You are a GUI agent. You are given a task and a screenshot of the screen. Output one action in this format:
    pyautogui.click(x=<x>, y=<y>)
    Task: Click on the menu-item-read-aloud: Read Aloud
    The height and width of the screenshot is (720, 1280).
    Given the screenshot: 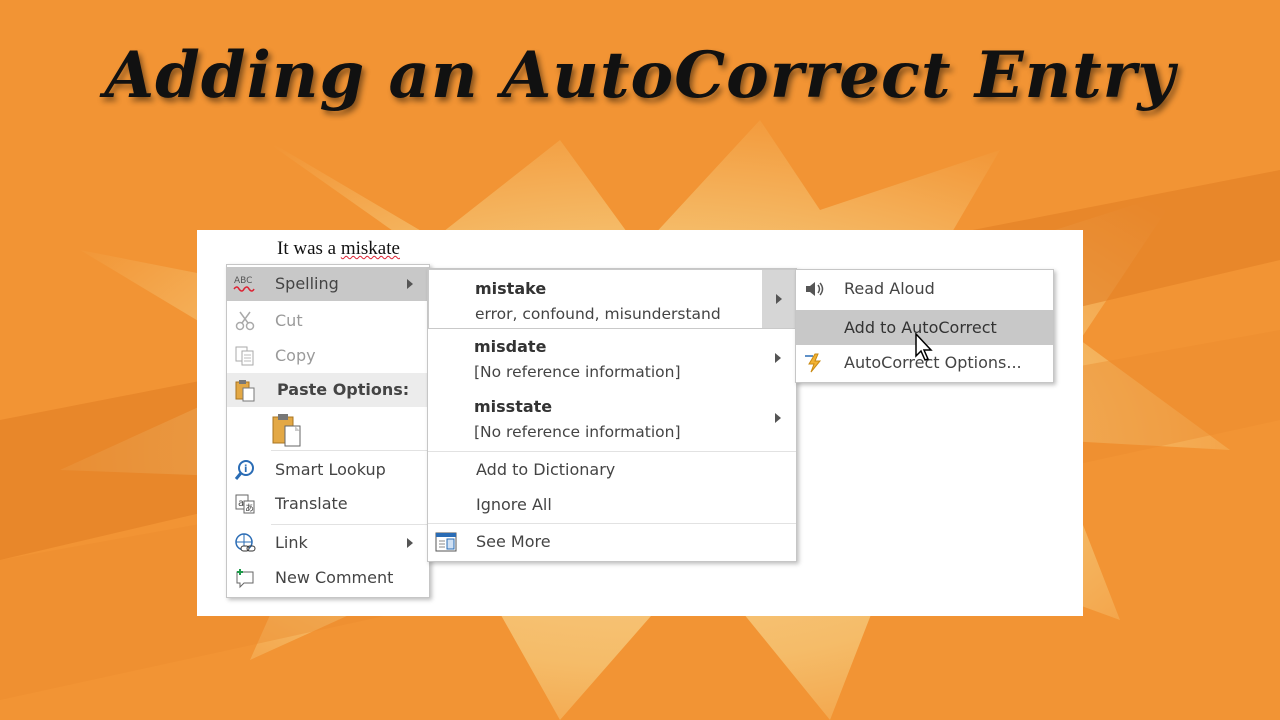 What is the action you would take?
    pyautogui.click(x=924, y=289)
    